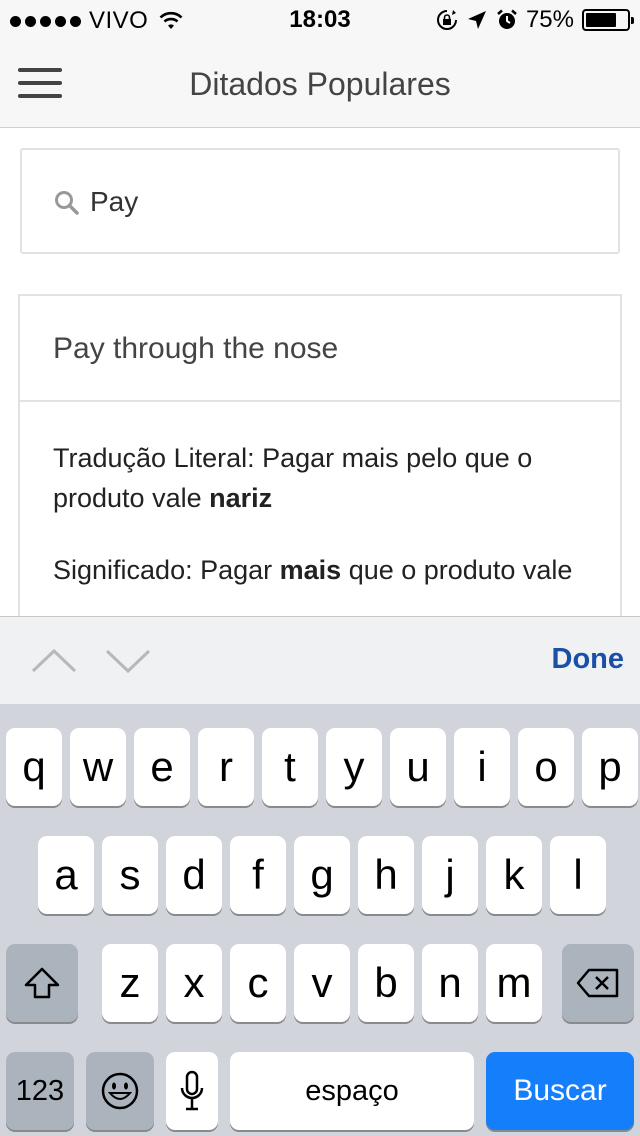 The height and width of the screenshot is (1136, 640). I want to click on key-d: d, so click(194, 875).